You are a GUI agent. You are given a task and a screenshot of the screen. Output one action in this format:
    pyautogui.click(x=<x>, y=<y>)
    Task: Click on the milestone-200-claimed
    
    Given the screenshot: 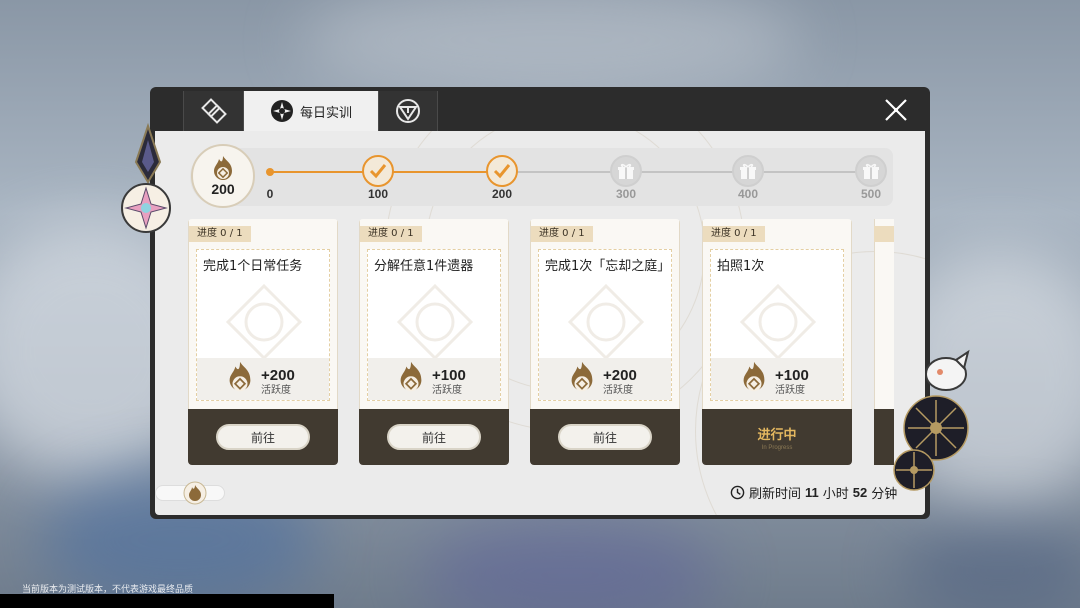 What is the action you would take?
    pyautogui.click(x=502, y=171)
    